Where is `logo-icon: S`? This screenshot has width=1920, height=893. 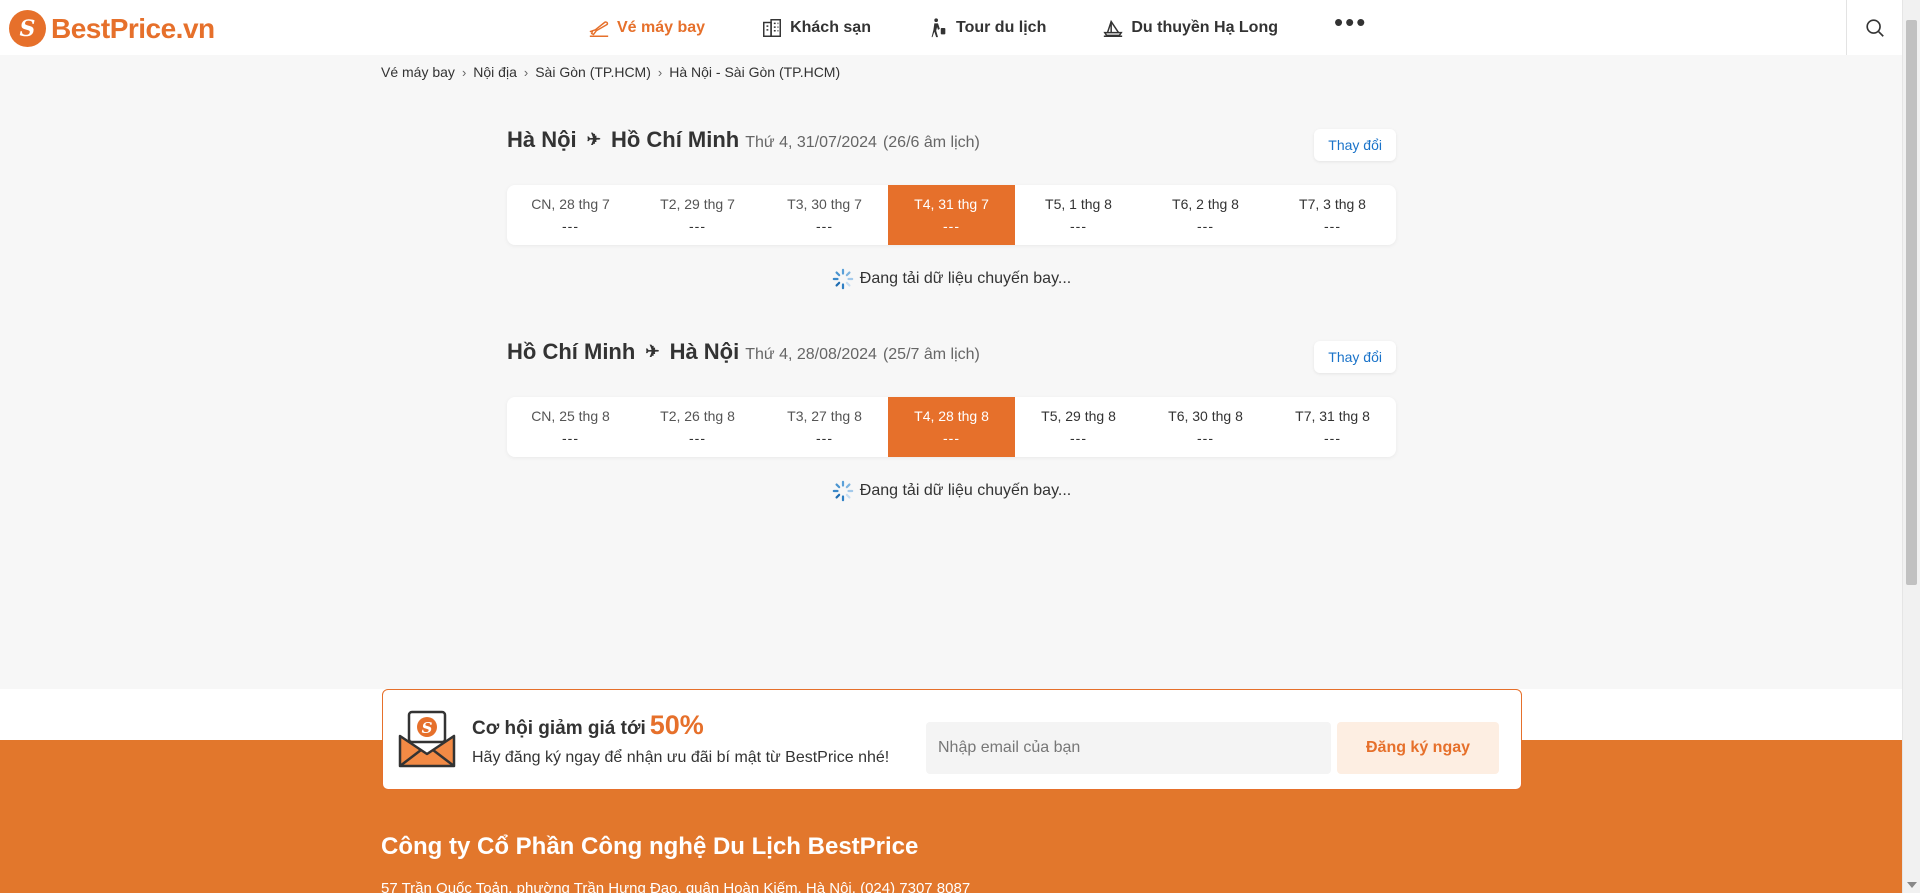 logo-icon: S is located at coordinates (27, 28).